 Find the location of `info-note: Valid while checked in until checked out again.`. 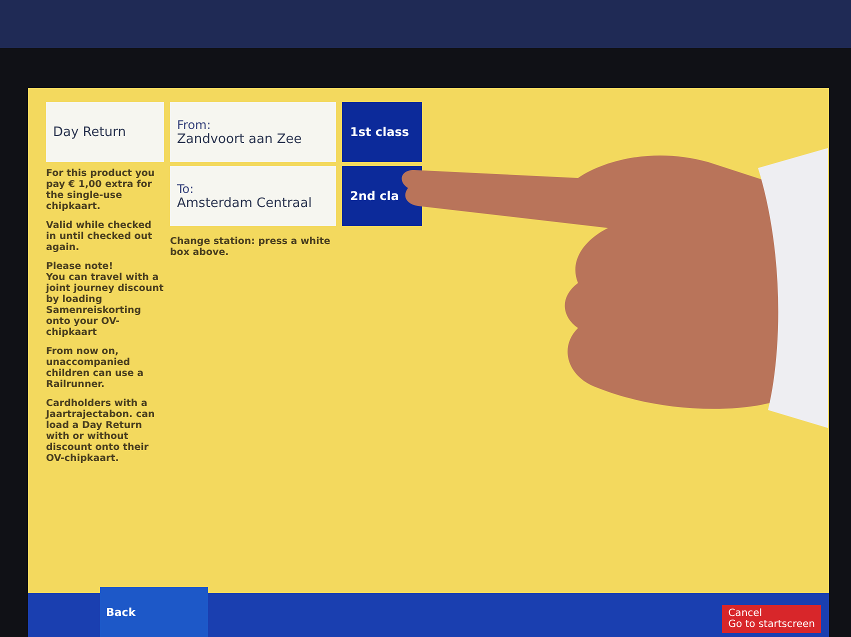

info-note: Valid while checked in until checked out again. is located at coordinates (100, 236).